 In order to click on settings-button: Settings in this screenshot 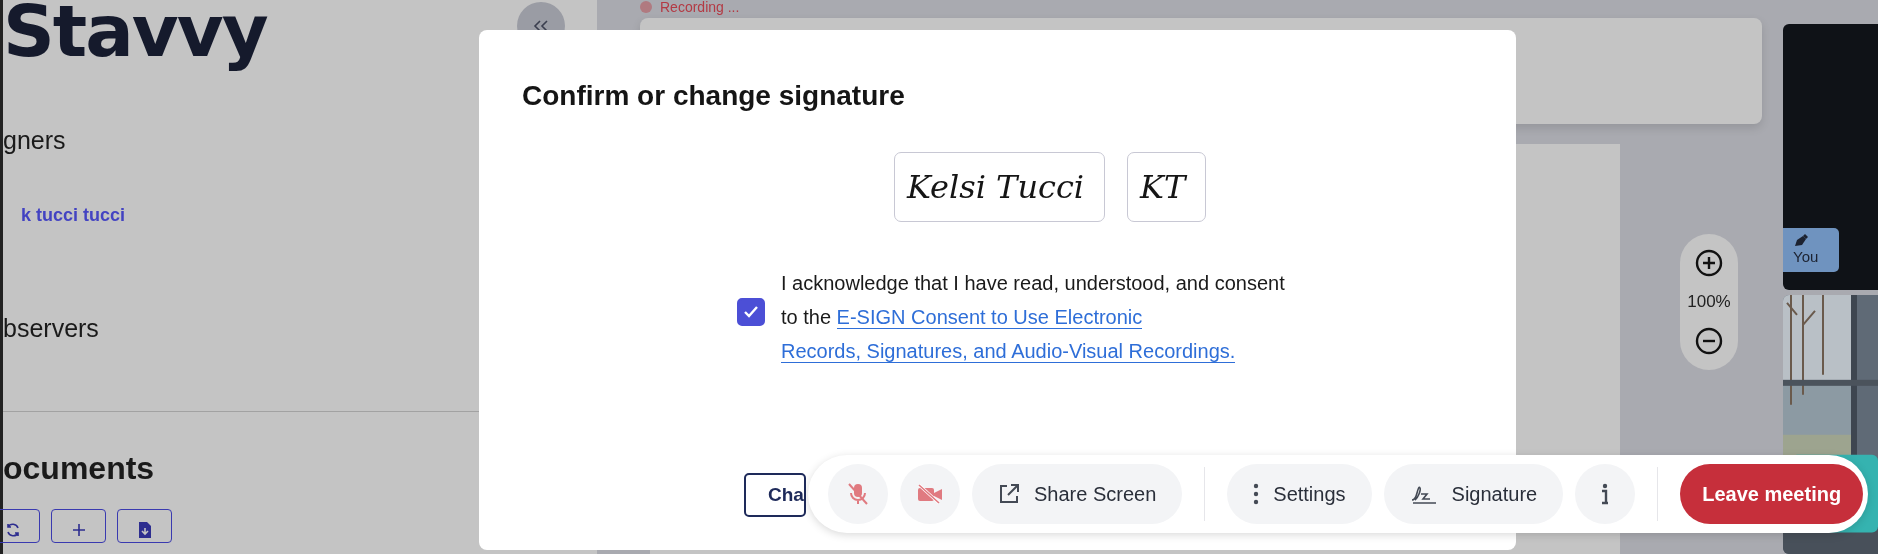, I will do `click(1299, 494)`.